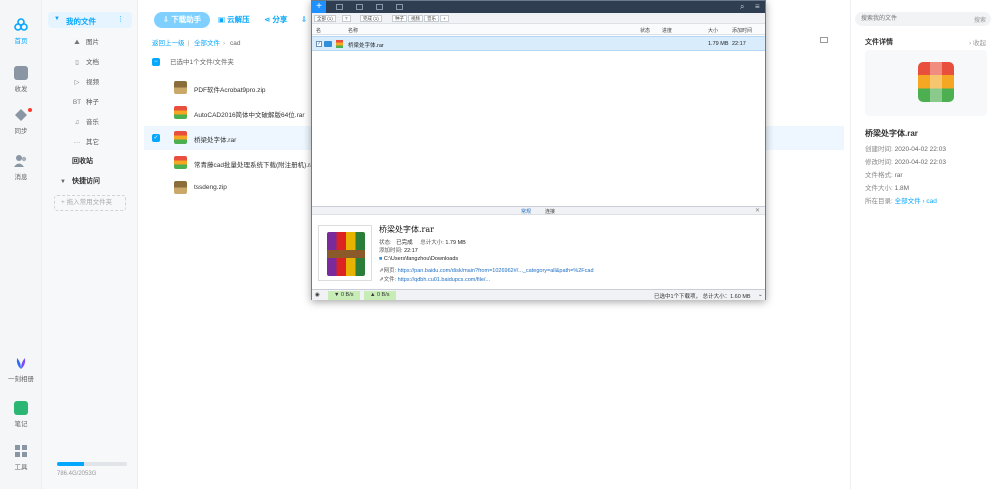 The width and height of the screenshot is (1000, 489). I want to click on rail-notes: 笔记, so click(21, 414).